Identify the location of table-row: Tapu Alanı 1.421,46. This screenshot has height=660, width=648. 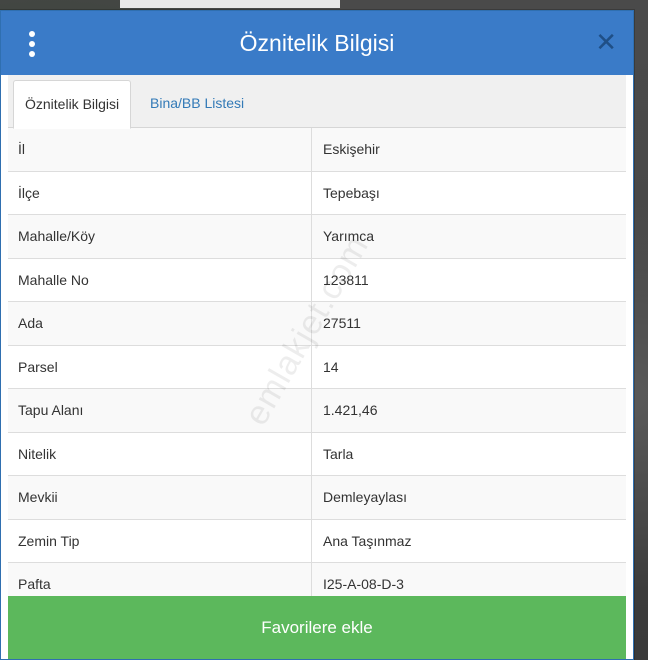
(317, 411).